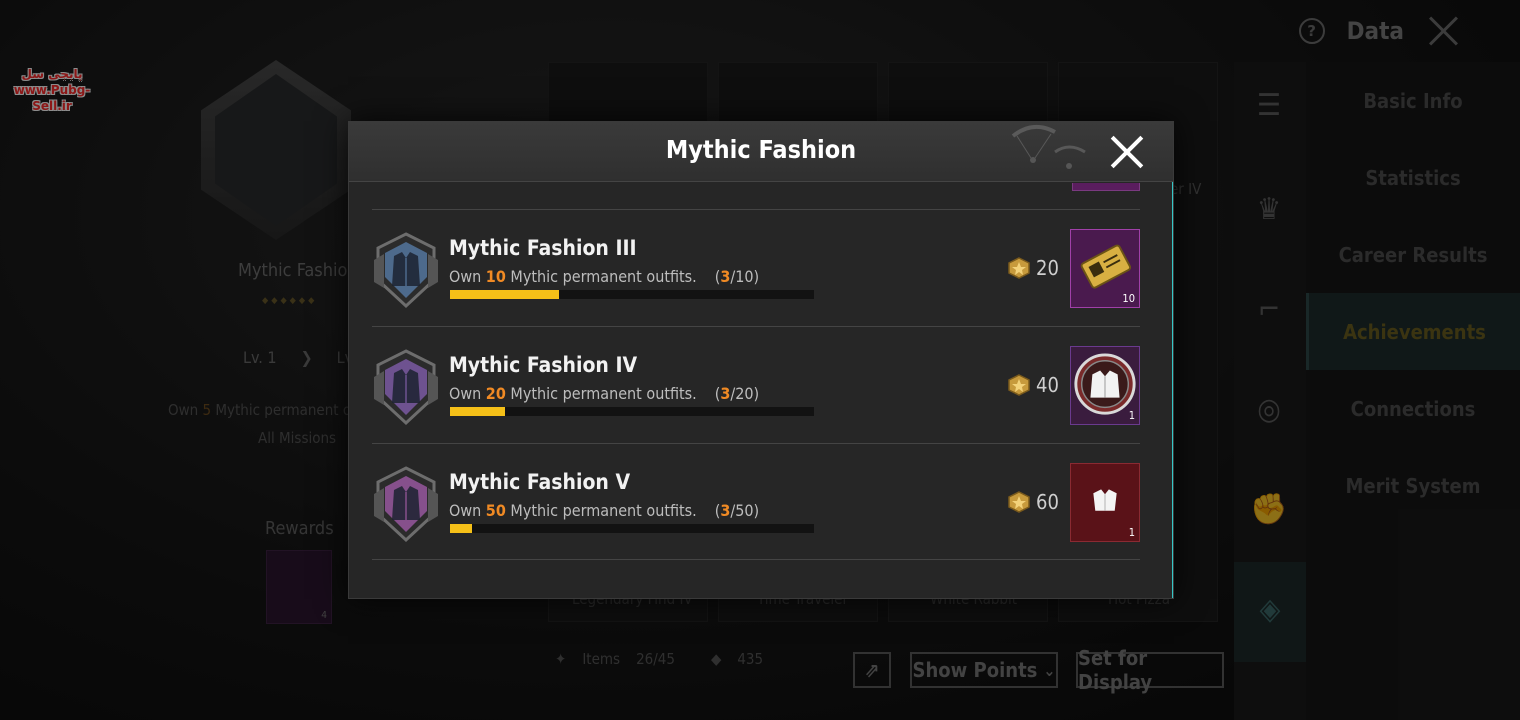 The height and width of the screenshot is (720, 1520). I want to click on achievement-description: Own 50 Mythic permanent outfits. (3/50), so click(604, 510).